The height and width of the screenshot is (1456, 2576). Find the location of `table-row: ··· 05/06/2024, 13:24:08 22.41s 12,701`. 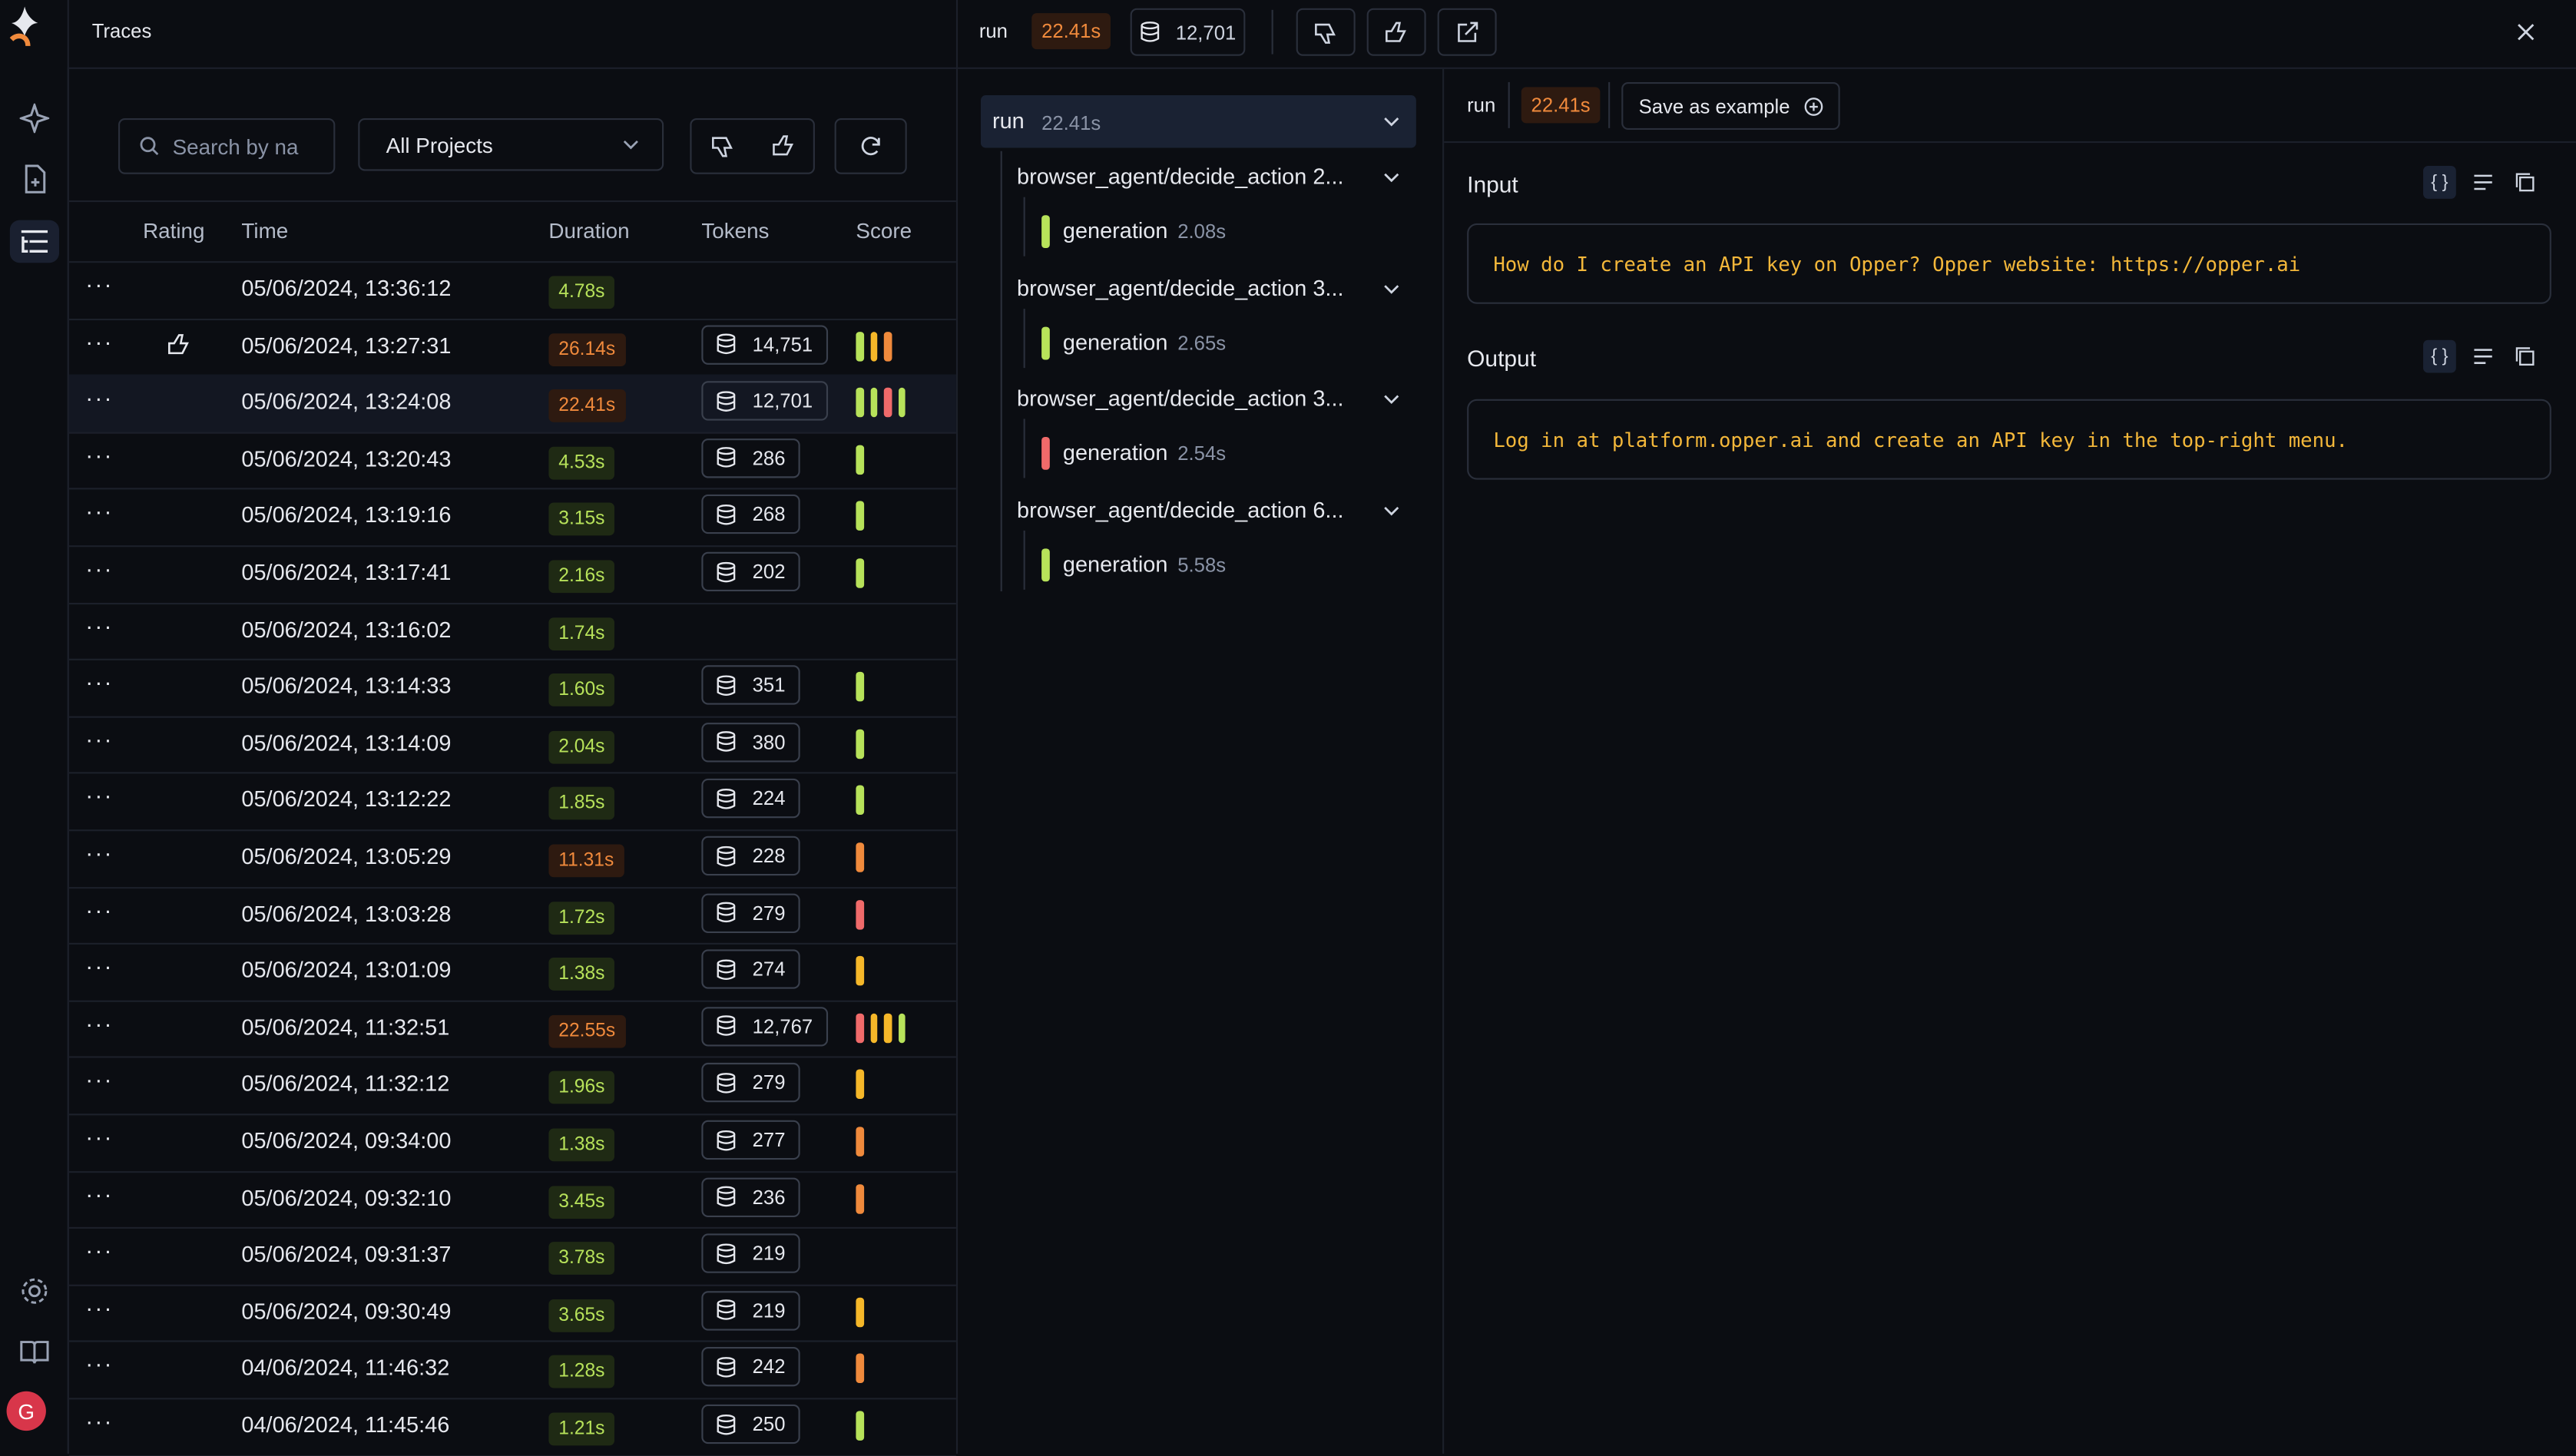

table-row: ··· 05/06/2024, 13:24:08 22.41s 12,701 is located at coordinates (512, 404).